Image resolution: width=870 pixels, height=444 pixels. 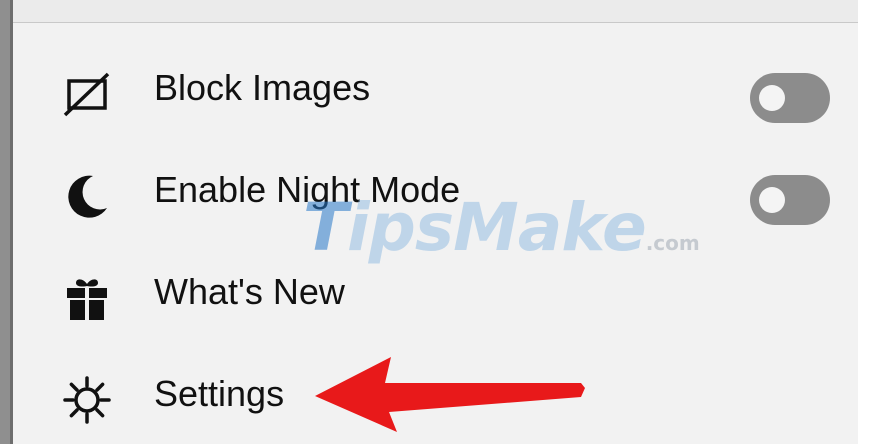 What do you see at coordinates (790, 98) in the screenshot?
I see `block-images-toggle` at bounding box center [790, 98].